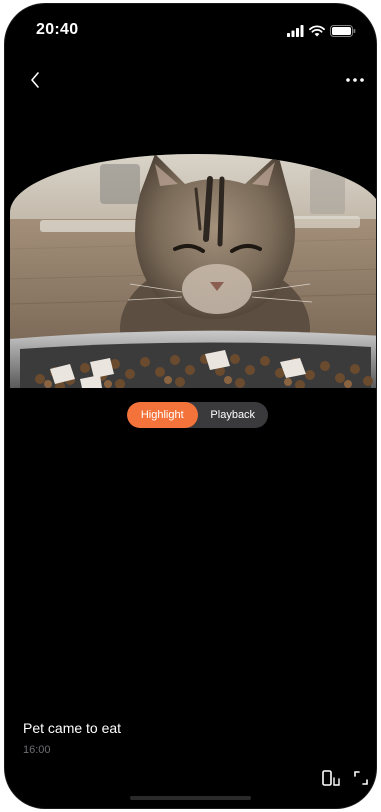  I want to click on home-indicator, so click(190, 798).